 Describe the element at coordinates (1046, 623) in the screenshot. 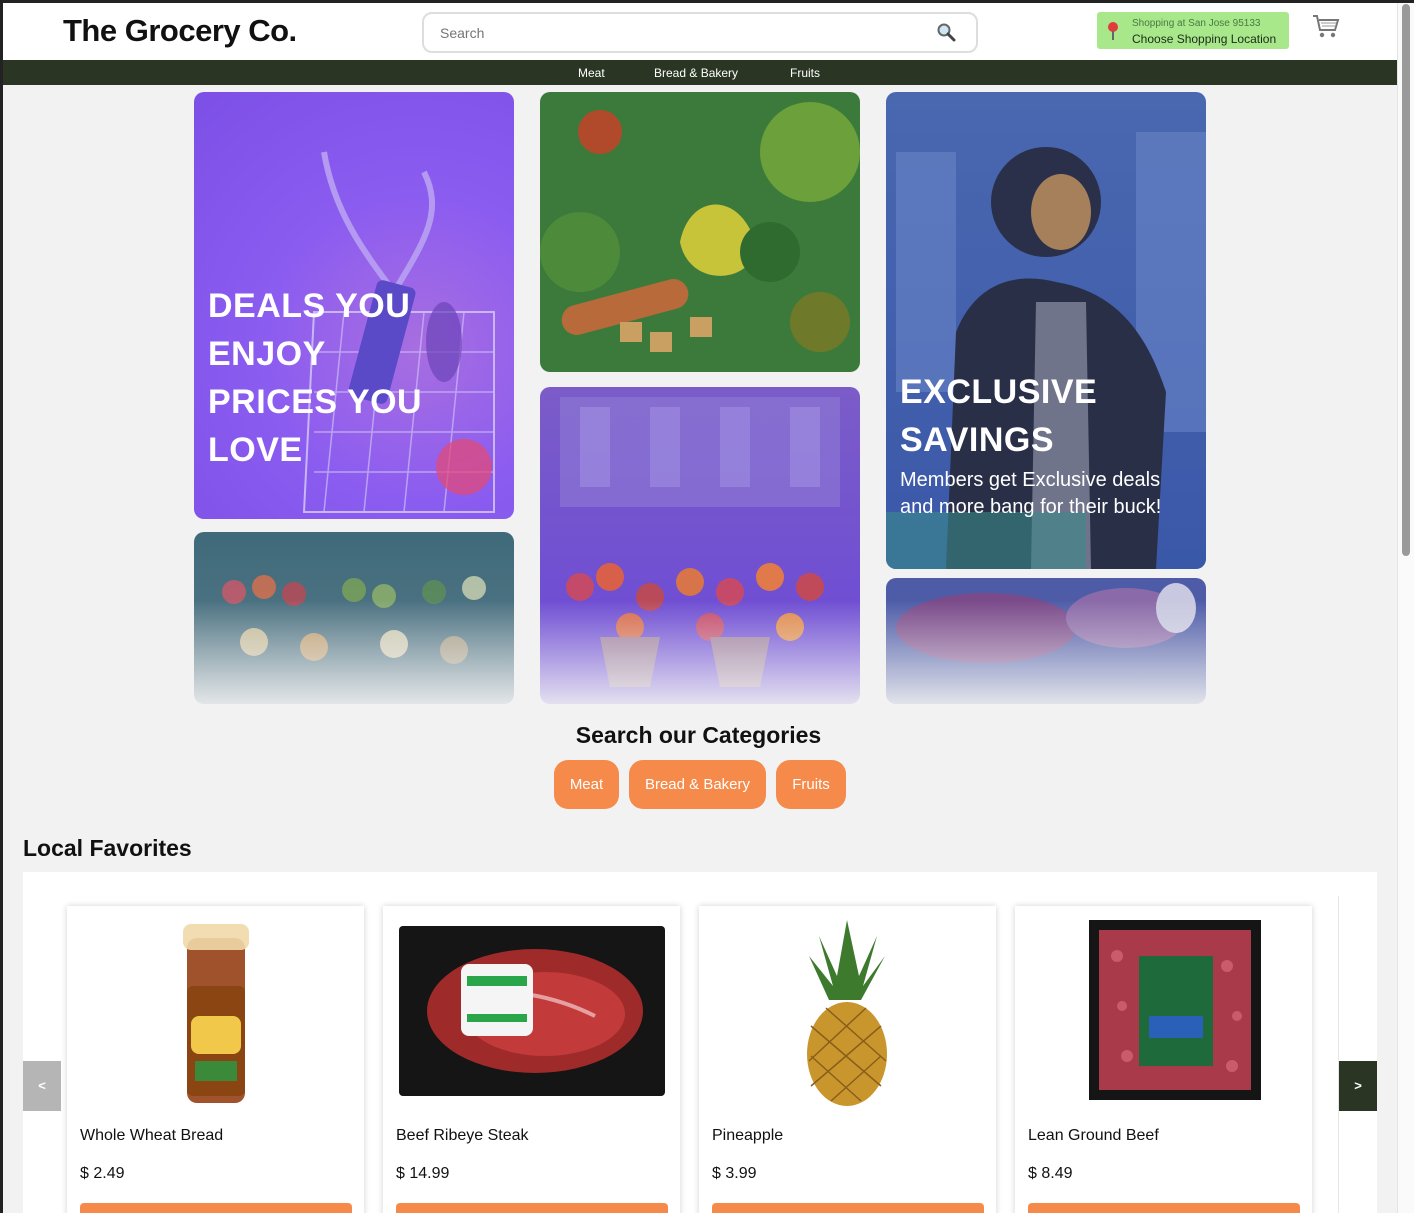

I see `meat-image` at that location.